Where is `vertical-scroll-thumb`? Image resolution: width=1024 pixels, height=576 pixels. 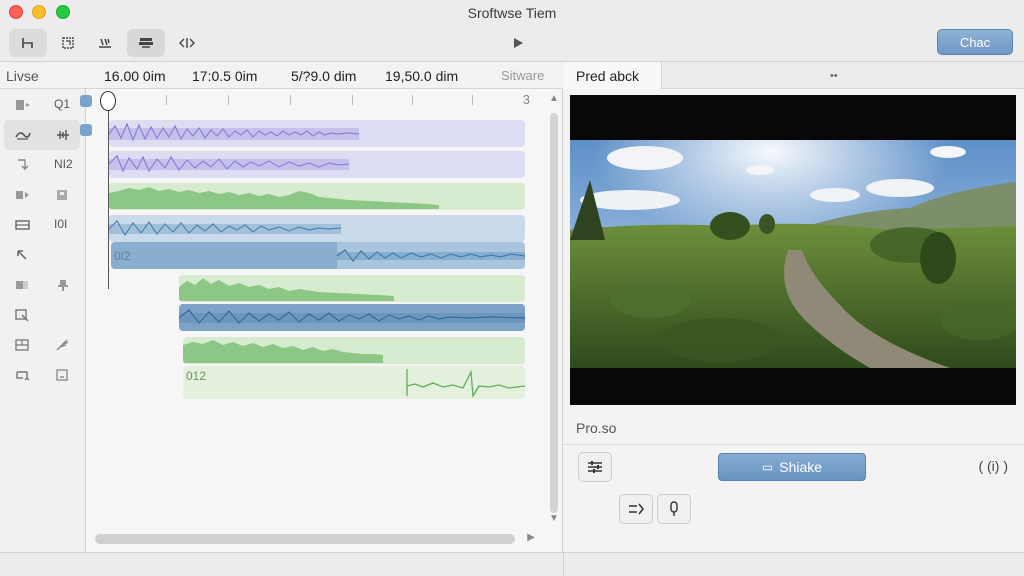
vertical-scroll-thumb is located at coordinates (554, 313).